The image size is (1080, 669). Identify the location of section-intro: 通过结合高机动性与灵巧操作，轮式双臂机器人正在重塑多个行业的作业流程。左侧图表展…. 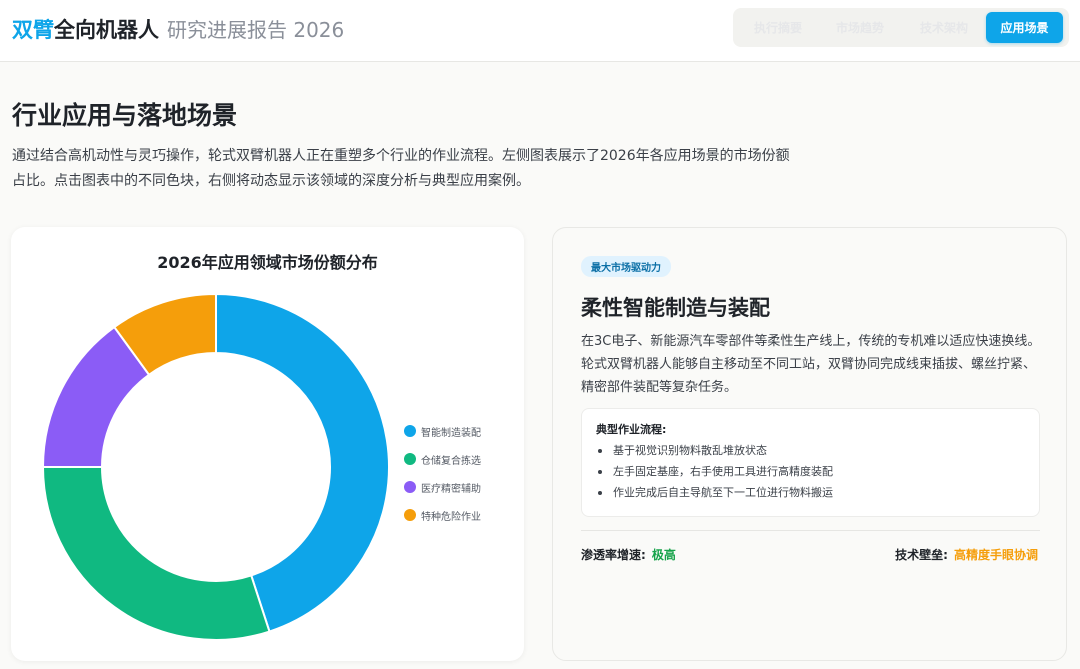
(401, 168).